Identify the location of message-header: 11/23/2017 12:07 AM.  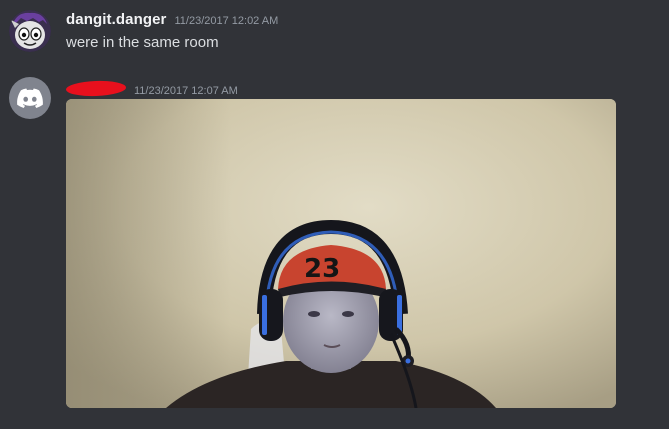
(151, 88).